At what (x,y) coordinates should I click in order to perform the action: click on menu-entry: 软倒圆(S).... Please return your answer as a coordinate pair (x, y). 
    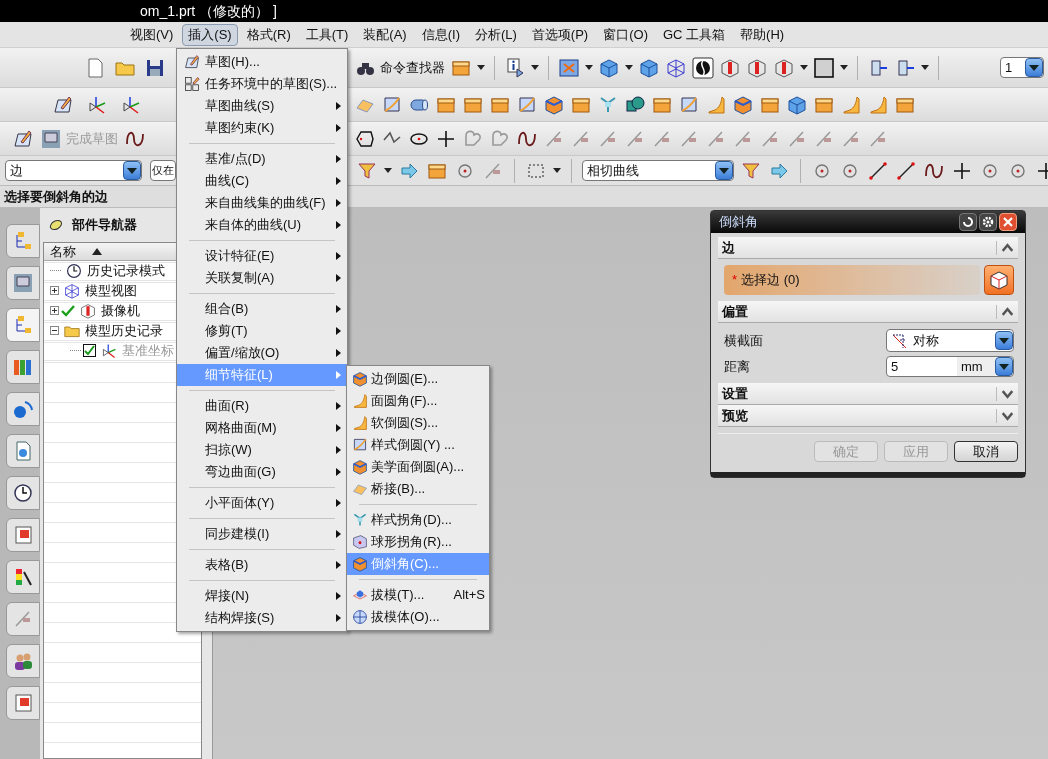
    Looking at the image, I should click on (418, 423).